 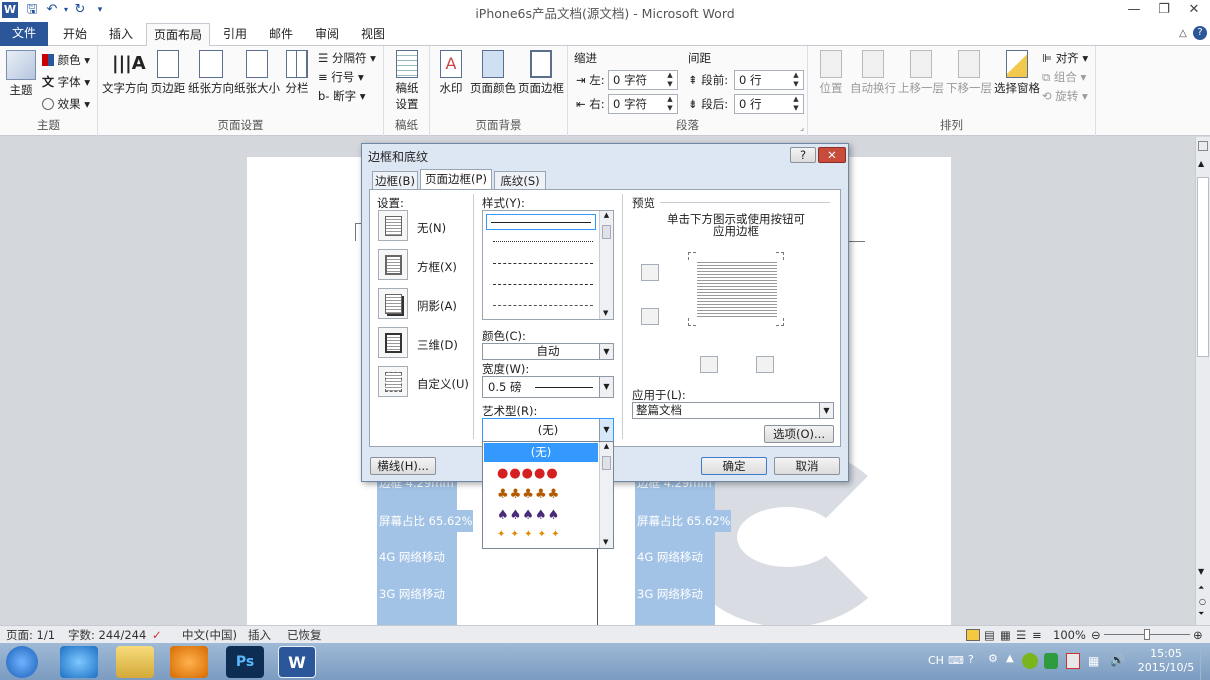 I want to click on zoom-out-icon: ⊖, so click(x=1096, y=635).